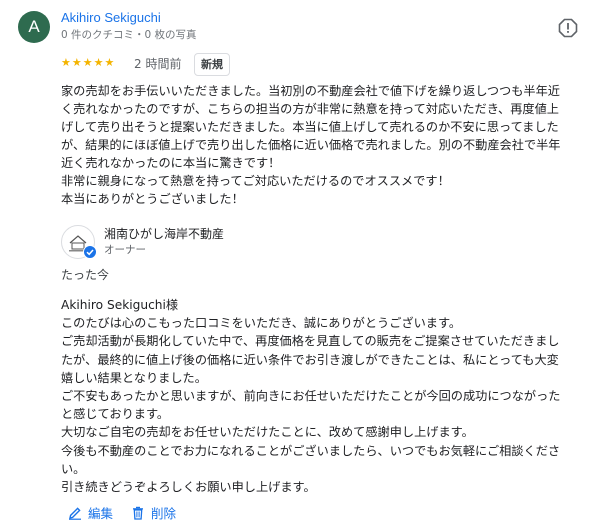 The height and width of the screenshot is (522, 611). Describe the element at coordinates (212, 64) in the screenshot. I see `new-badge: 新規` at that location.